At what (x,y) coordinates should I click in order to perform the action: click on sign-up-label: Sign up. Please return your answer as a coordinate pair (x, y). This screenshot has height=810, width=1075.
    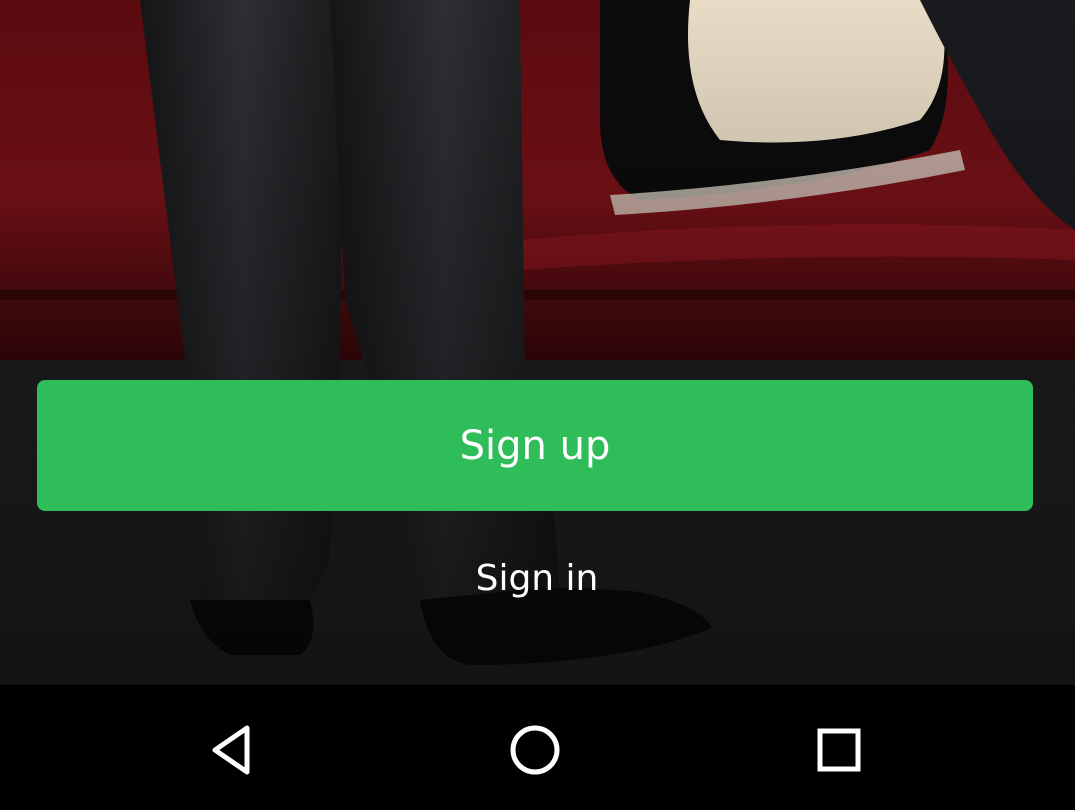
    Looking at the image, I should click on (535, 445).